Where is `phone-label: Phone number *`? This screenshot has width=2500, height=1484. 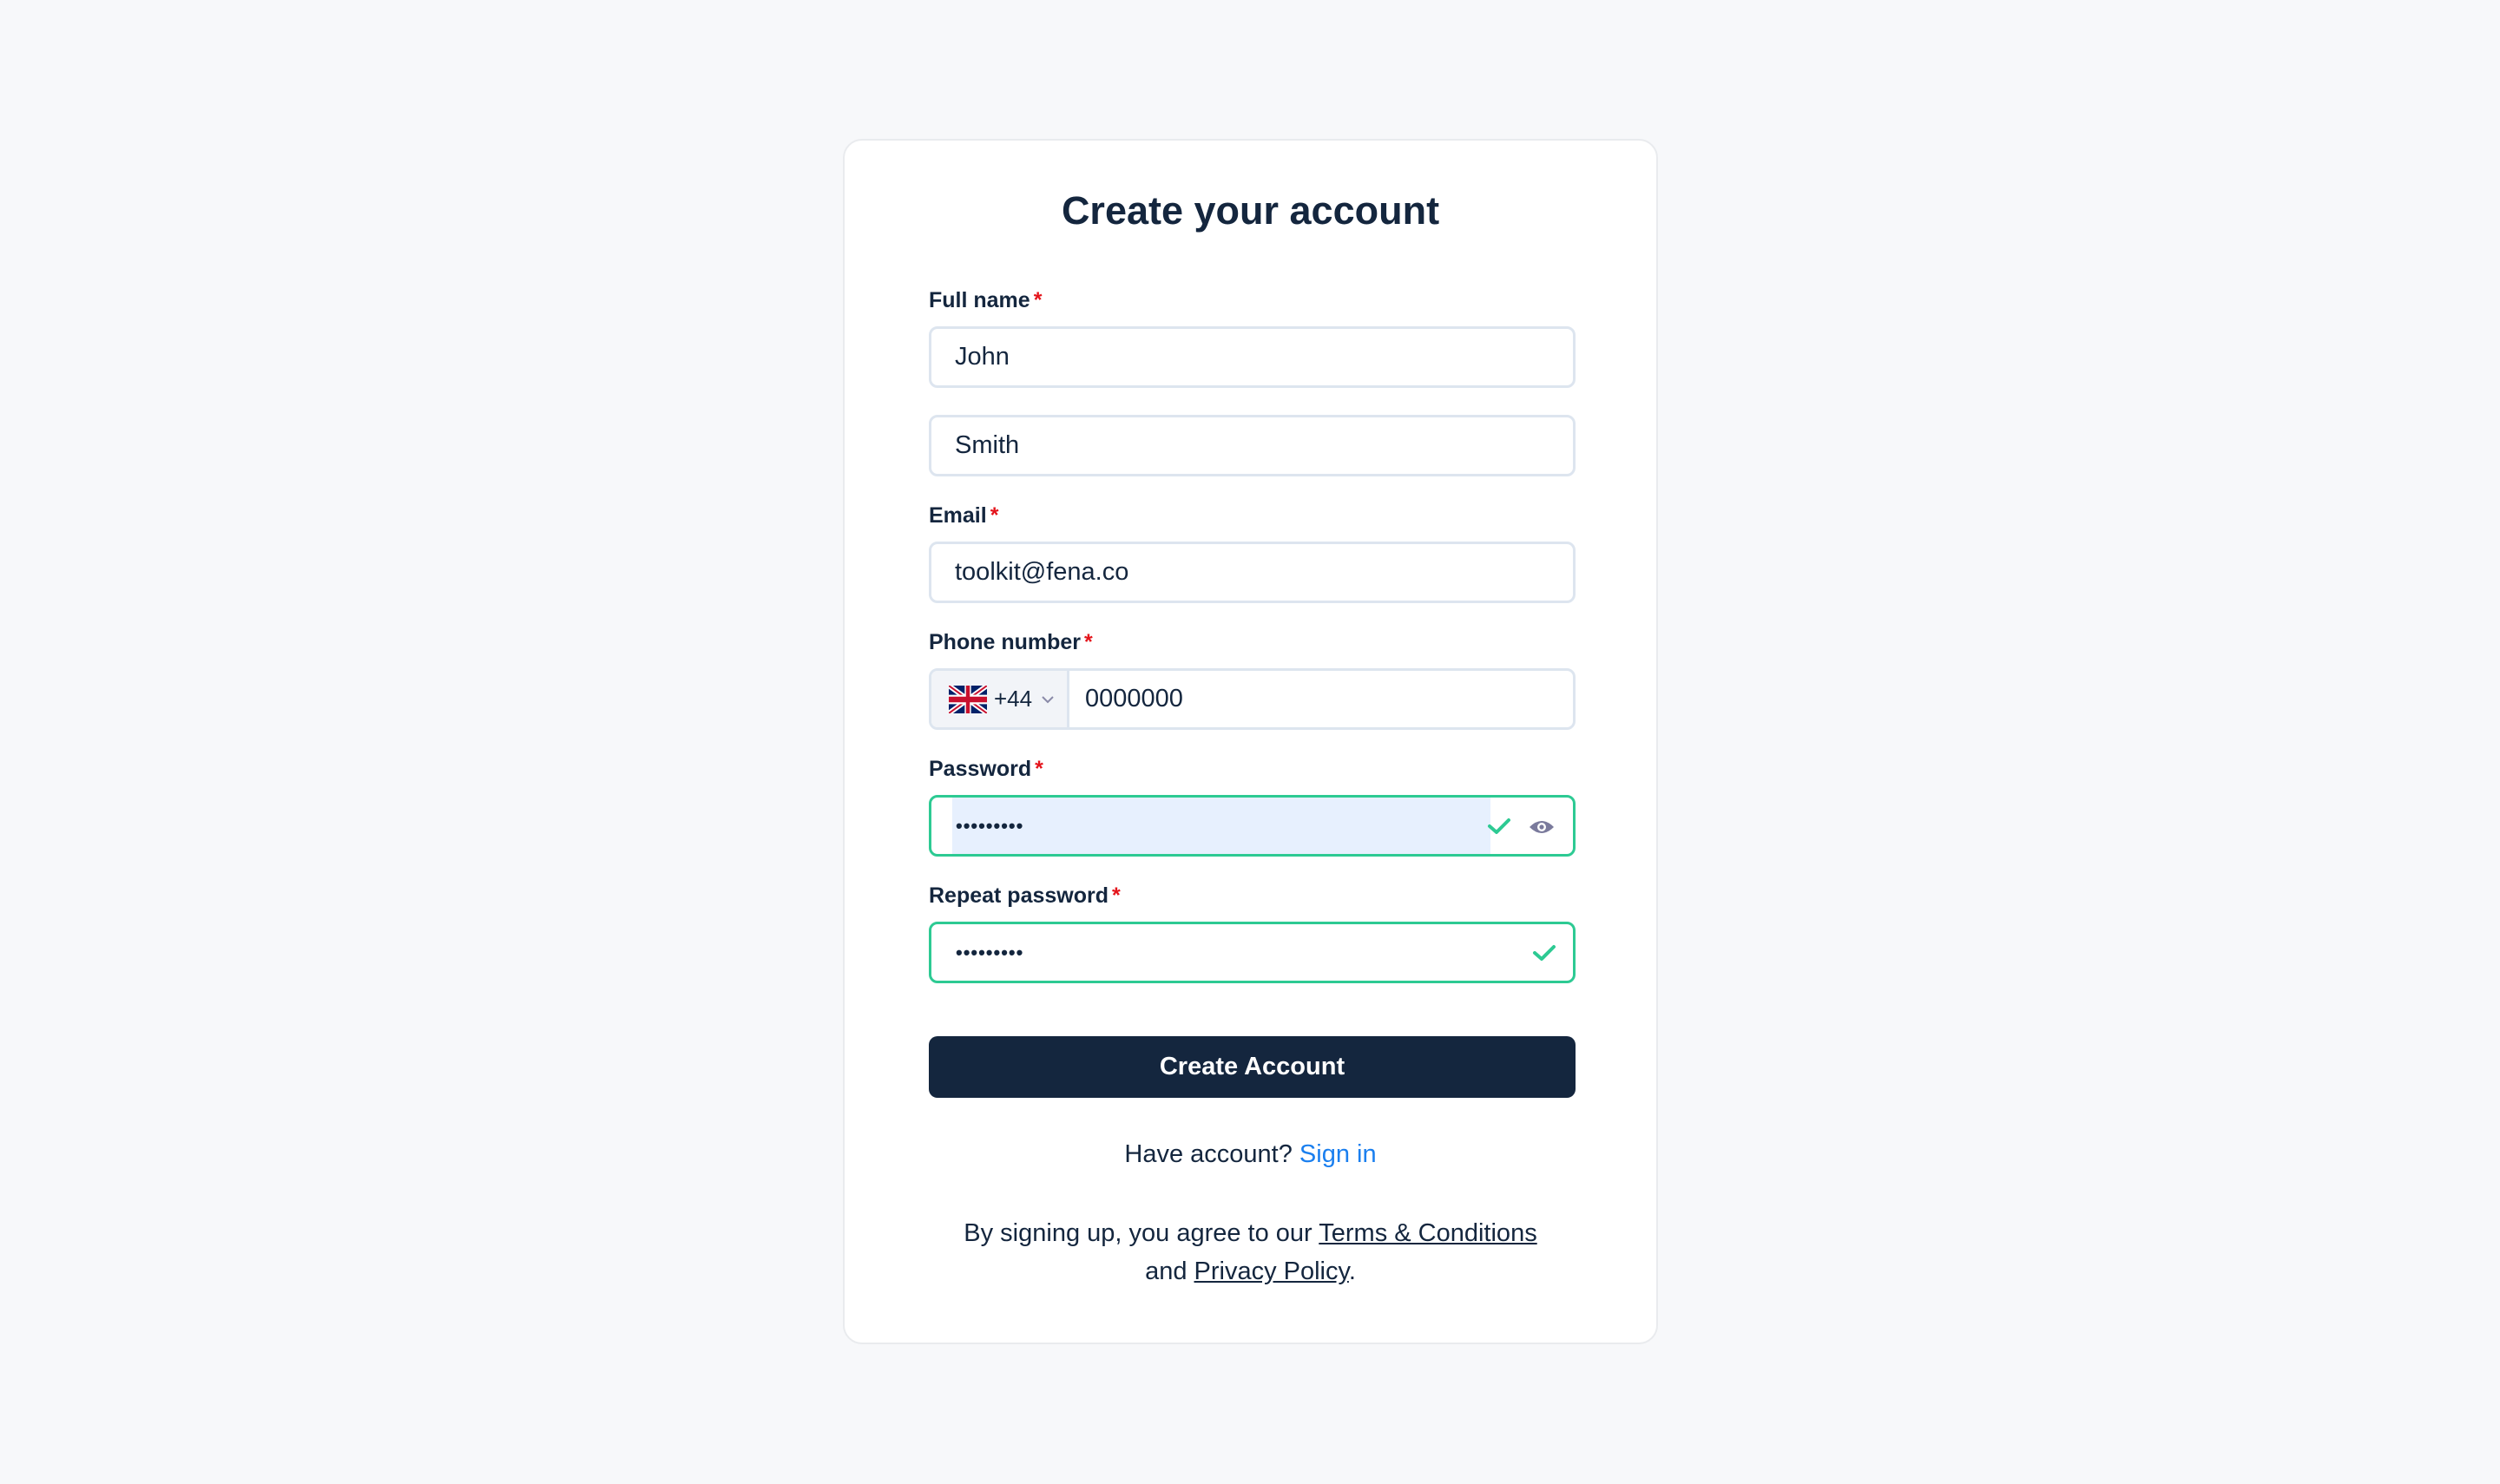
phone-label: Phone number * is located at coordinates (1011, 642).